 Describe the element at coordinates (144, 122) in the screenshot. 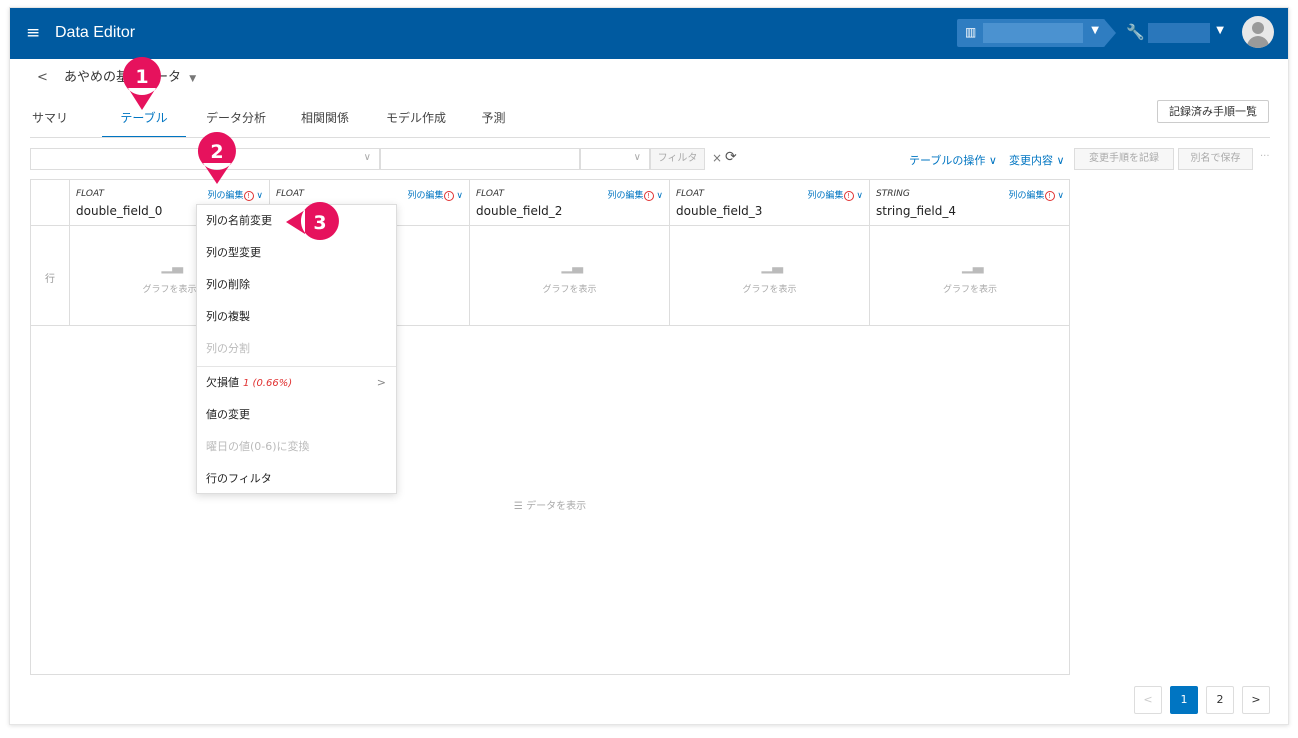

I see `tab-table: テーブル` at that location.